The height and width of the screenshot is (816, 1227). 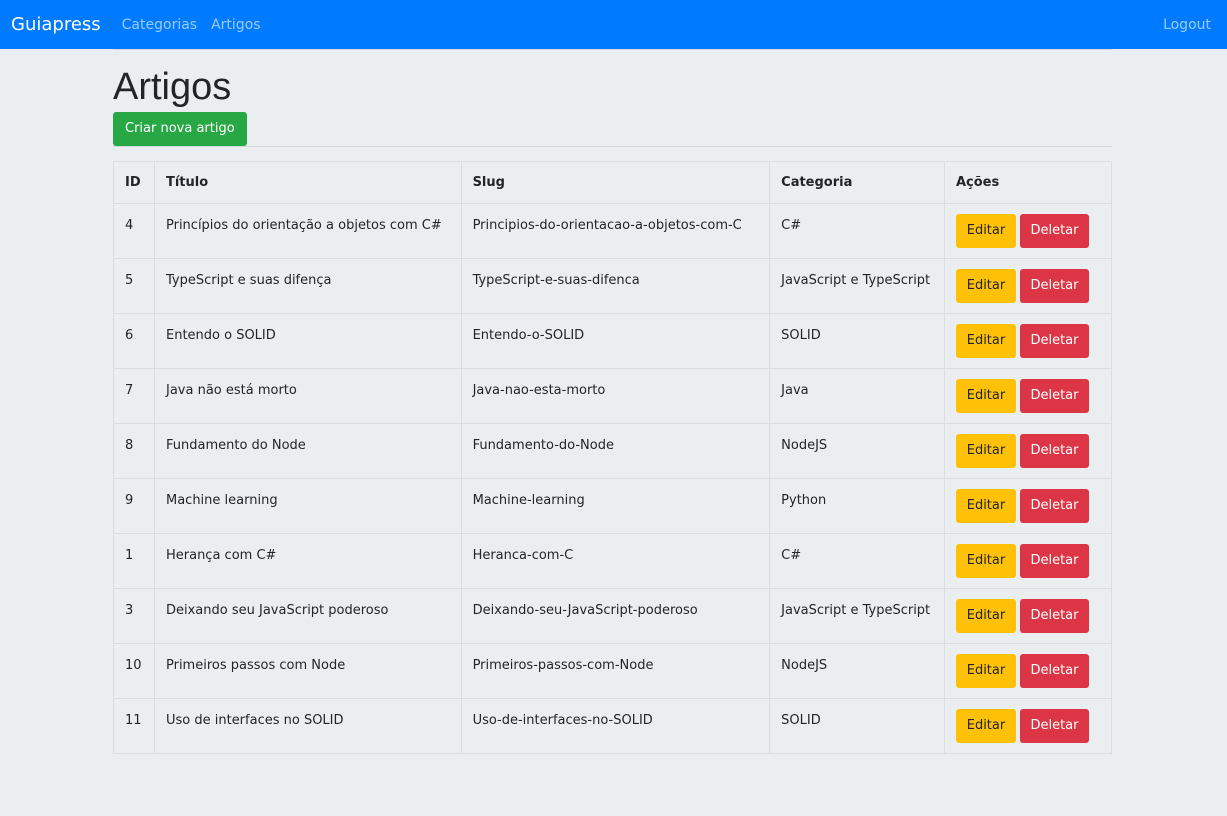 What do you see at coordinates (134, 616) in the screenshot?
I see `cell-id: 3` at bounding box center [134, 616].